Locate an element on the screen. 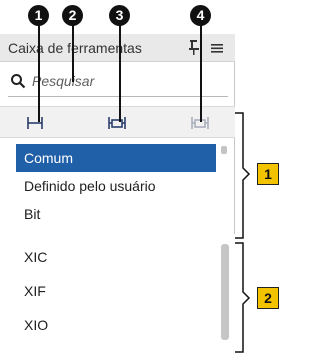 The height and width of the screenshot is (357, 320). category-scrollbar is located at coordinates (224, 150).